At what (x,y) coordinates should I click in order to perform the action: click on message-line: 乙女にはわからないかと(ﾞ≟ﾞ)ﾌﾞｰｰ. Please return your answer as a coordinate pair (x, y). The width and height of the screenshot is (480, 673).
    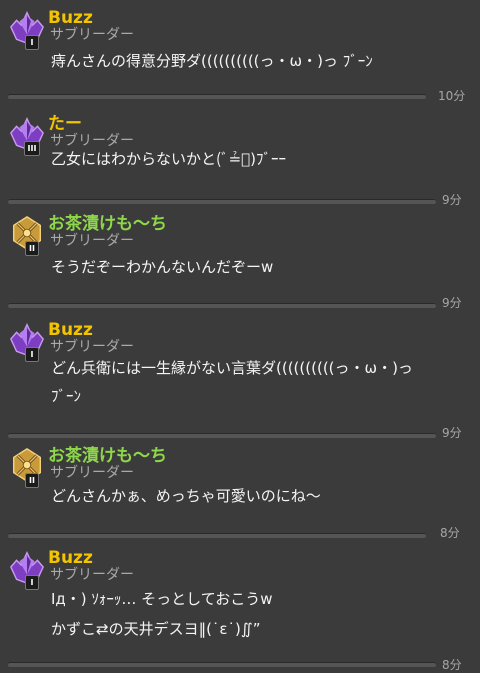
    Looking at the image, I should click on (168, 159).